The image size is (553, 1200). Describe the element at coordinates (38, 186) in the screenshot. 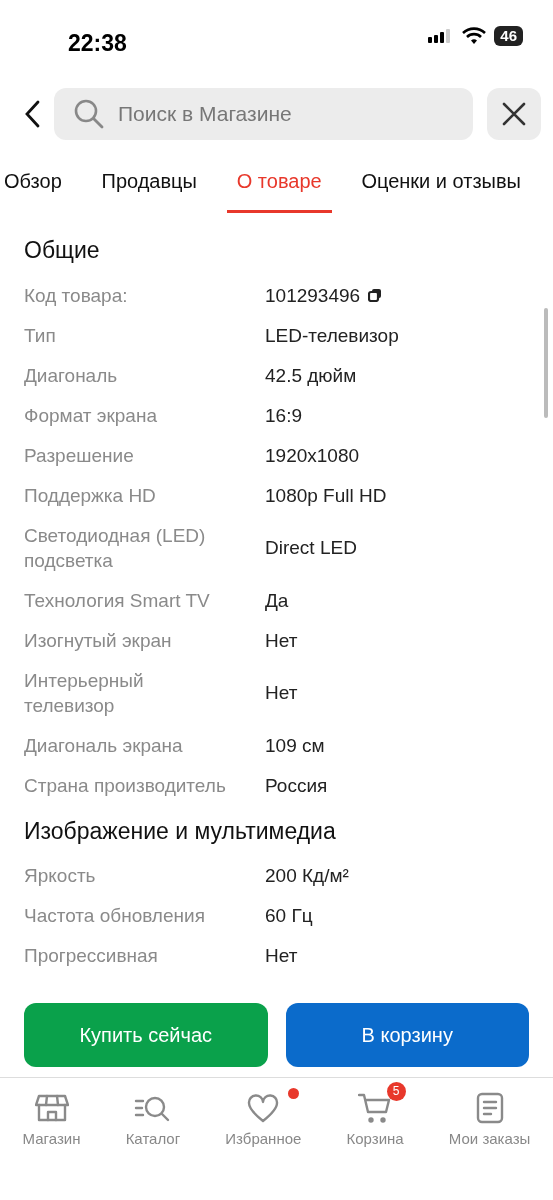

I see `tab: Обзор` at that location.